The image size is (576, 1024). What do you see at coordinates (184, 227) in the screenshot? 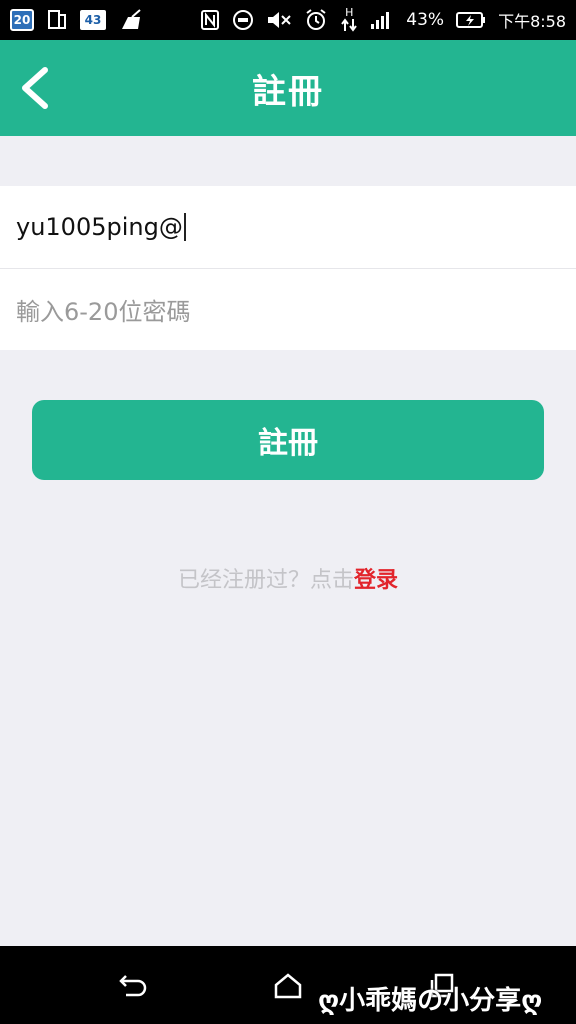
I see `text-cursor` at bounding box center [184, 227].